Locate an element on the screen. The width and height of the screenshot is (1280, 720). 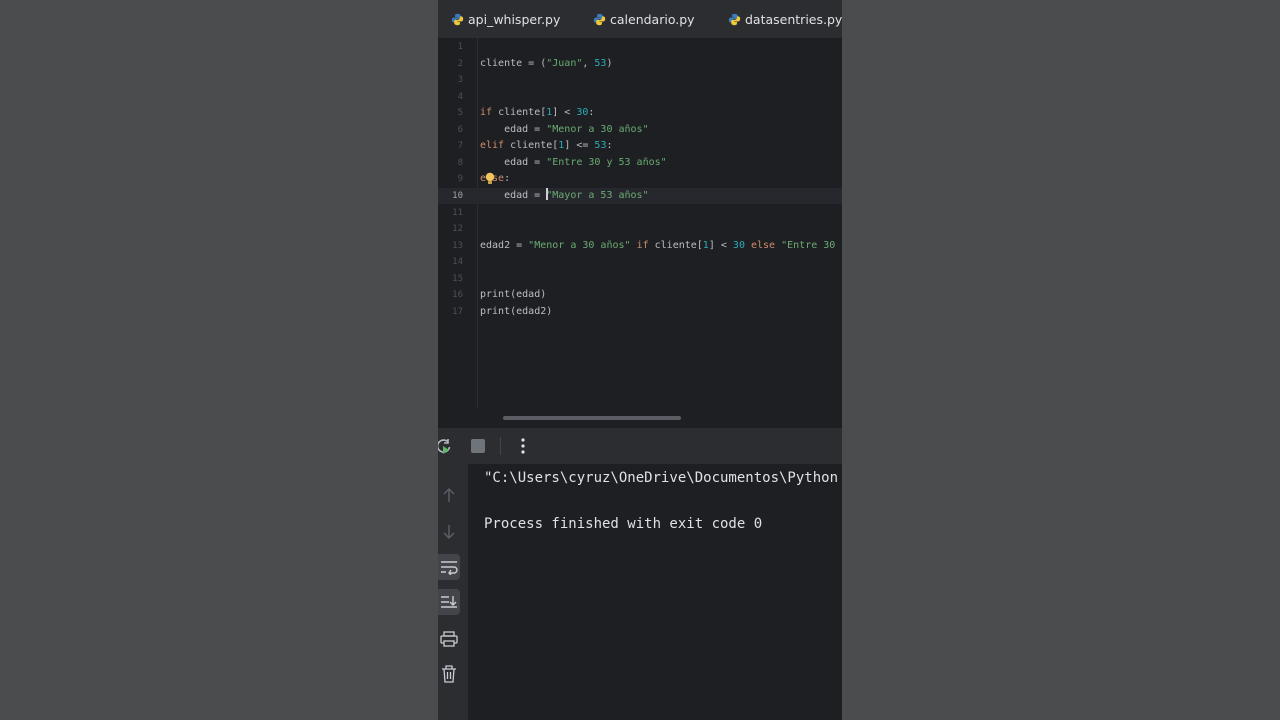
code-line: 16 print(edad) is located at coordinates (640, 295).